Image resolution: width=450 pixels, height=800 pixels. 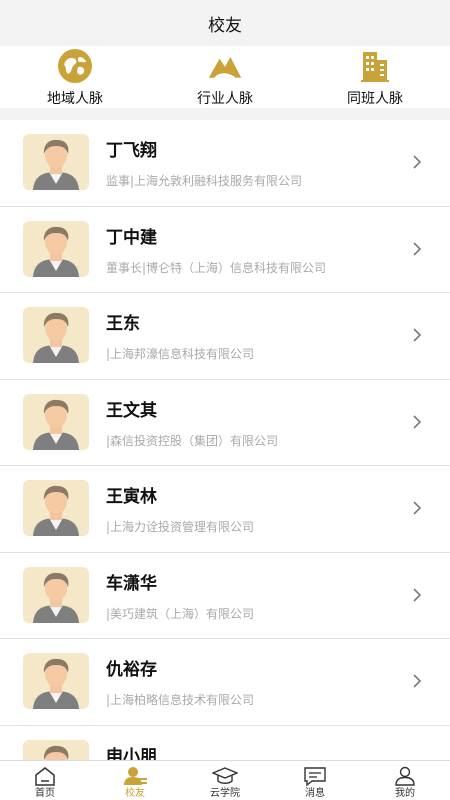 What do you see at coordinates (225, 682) in the screenshot?
I see `list-item: 仇裕存 |上海柏略信息技术有限公司` at bounding box center [225, 682].